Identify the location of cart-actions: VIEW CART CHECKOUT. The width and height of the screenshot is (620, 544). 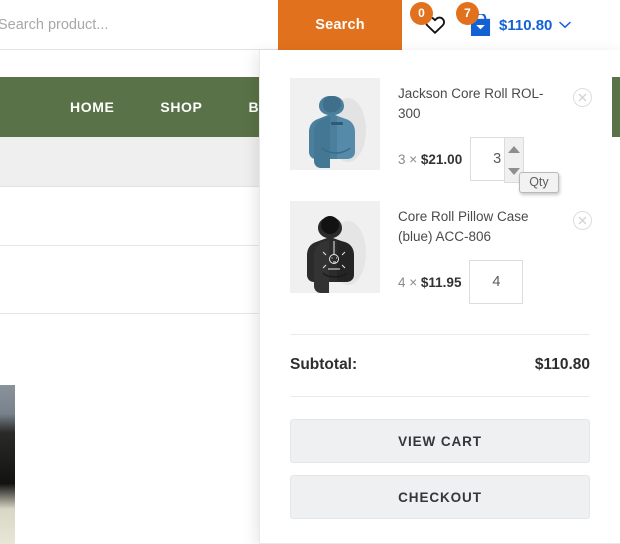
(440, 458).